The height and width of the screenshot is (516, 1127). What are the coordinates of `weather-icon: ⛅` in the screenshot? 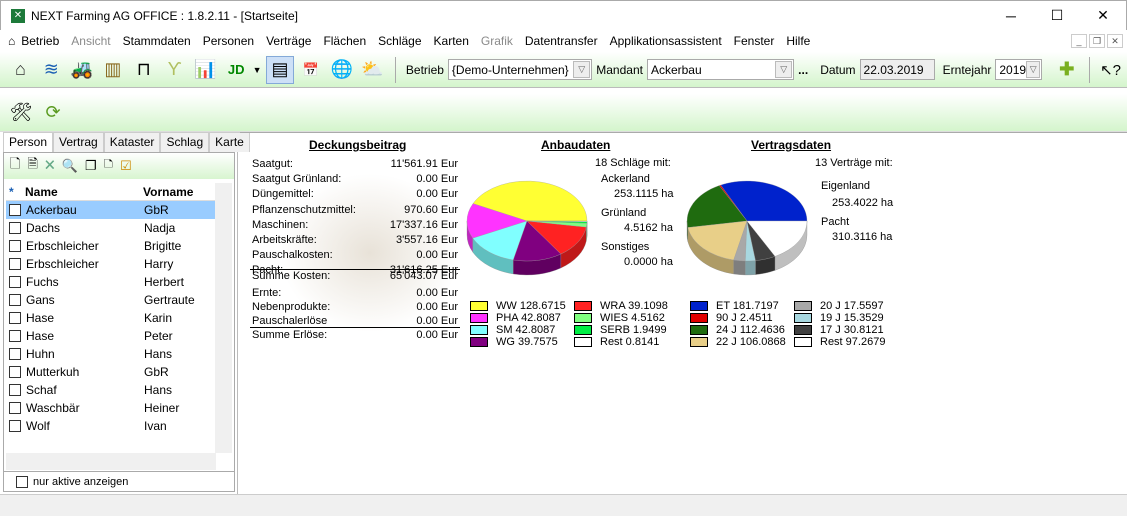 It's located at (372, 70).